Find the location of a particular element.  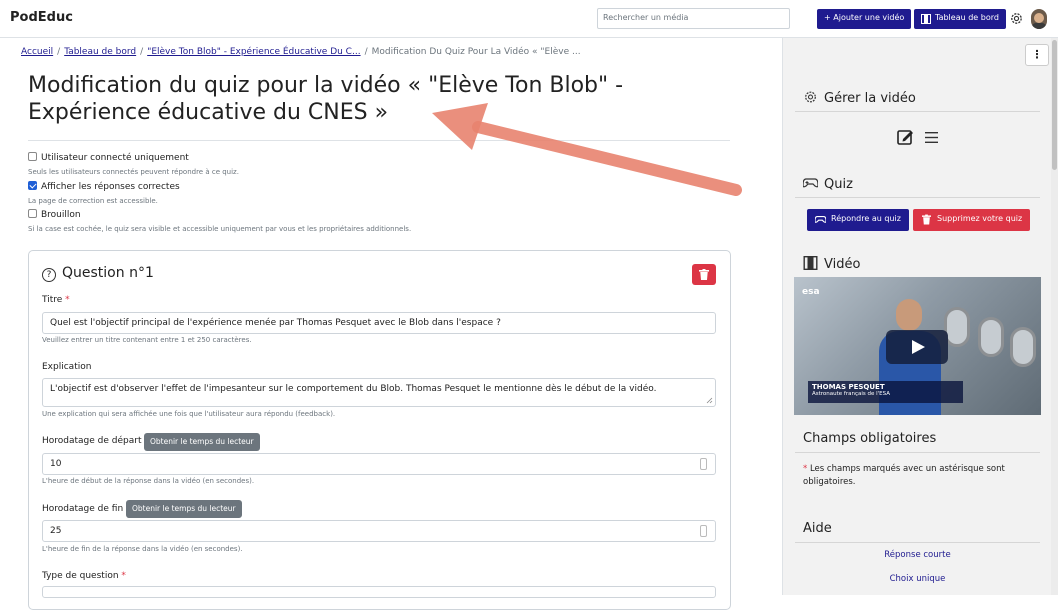

start-timestamp-value: 10 is located at coordinates (56, 464).